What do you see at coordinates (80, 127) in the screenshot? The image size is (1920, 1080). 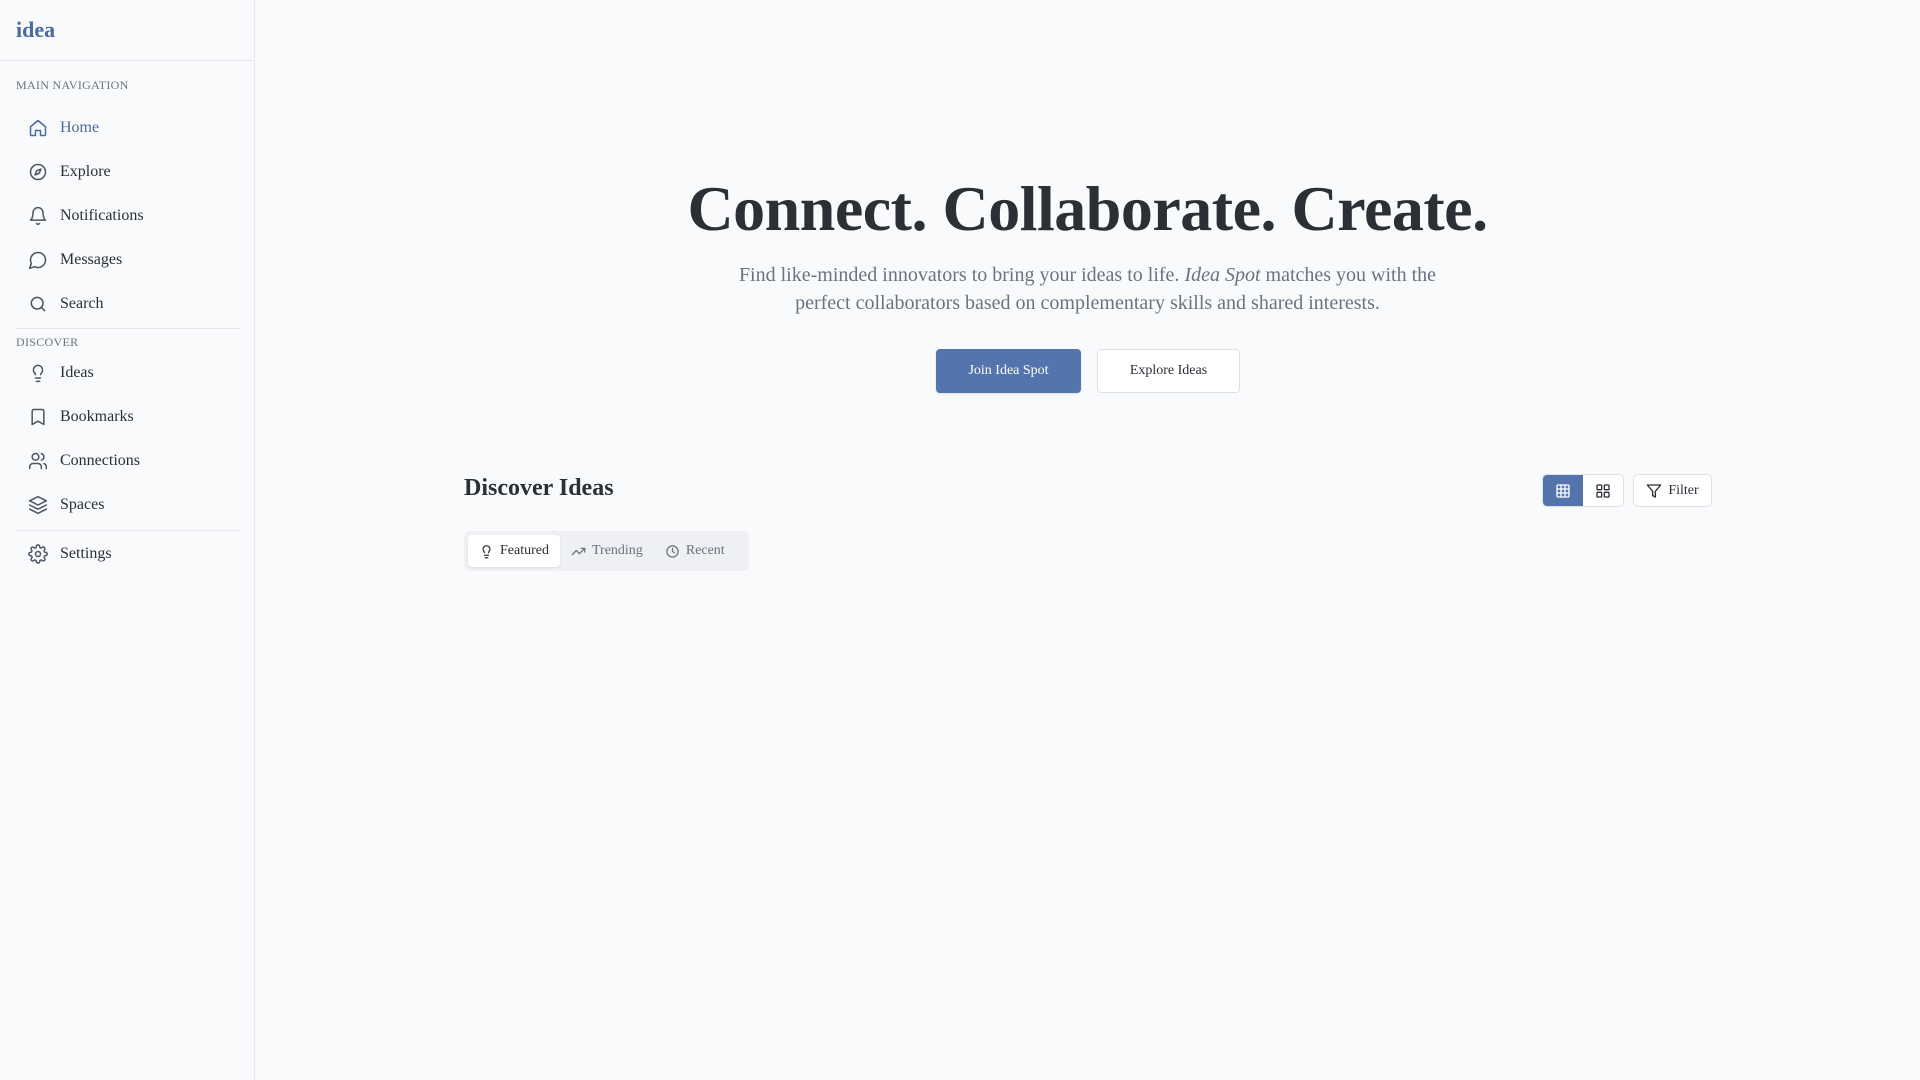 I see `sidebar-item-label: Home` at bounding box center [80, 127].